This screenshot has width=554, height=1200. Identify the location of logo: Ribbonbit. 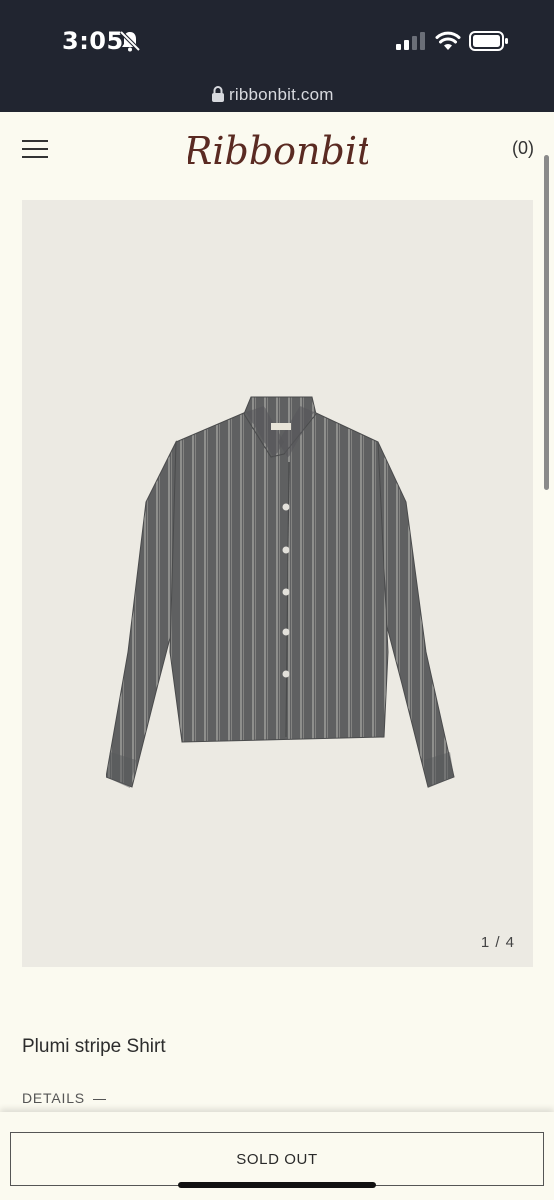
(278, 148).